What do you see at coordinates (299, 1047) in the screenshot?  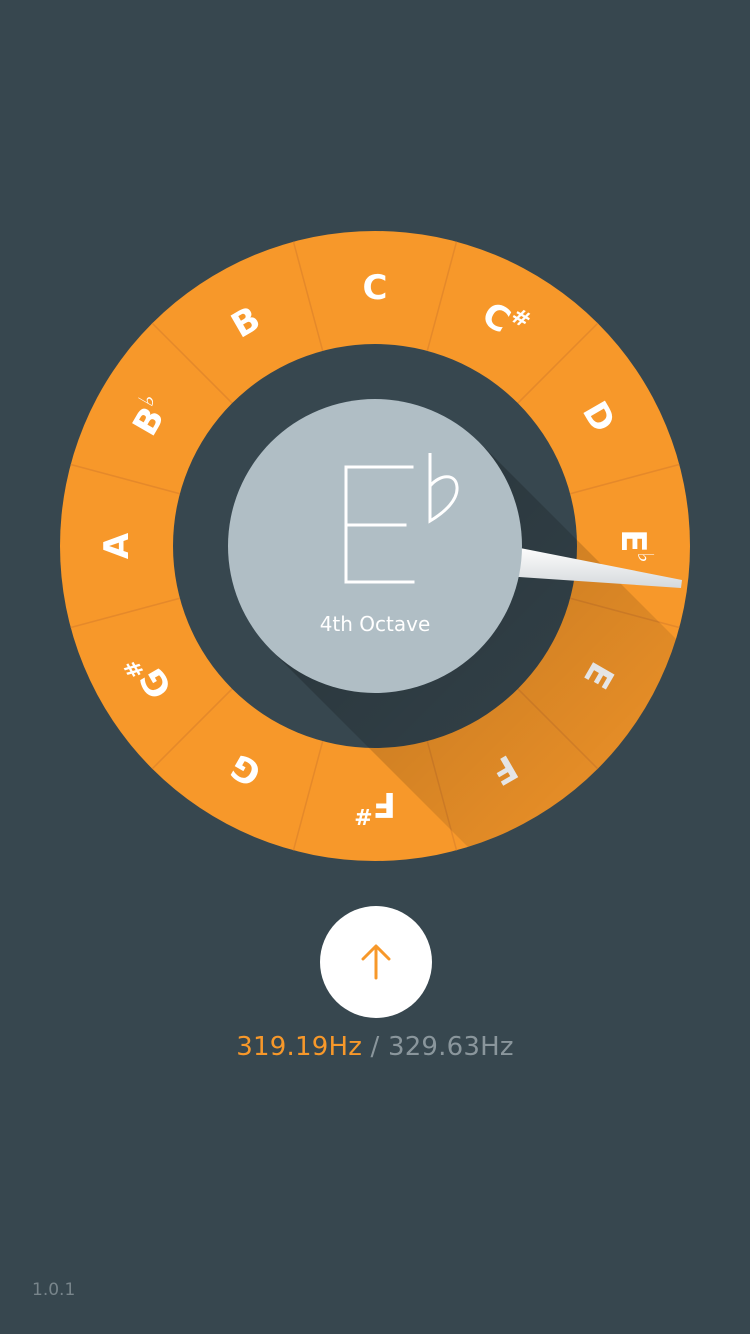 I see `current-frequency: 319.19Hz` at bounding box center [299, 1047].